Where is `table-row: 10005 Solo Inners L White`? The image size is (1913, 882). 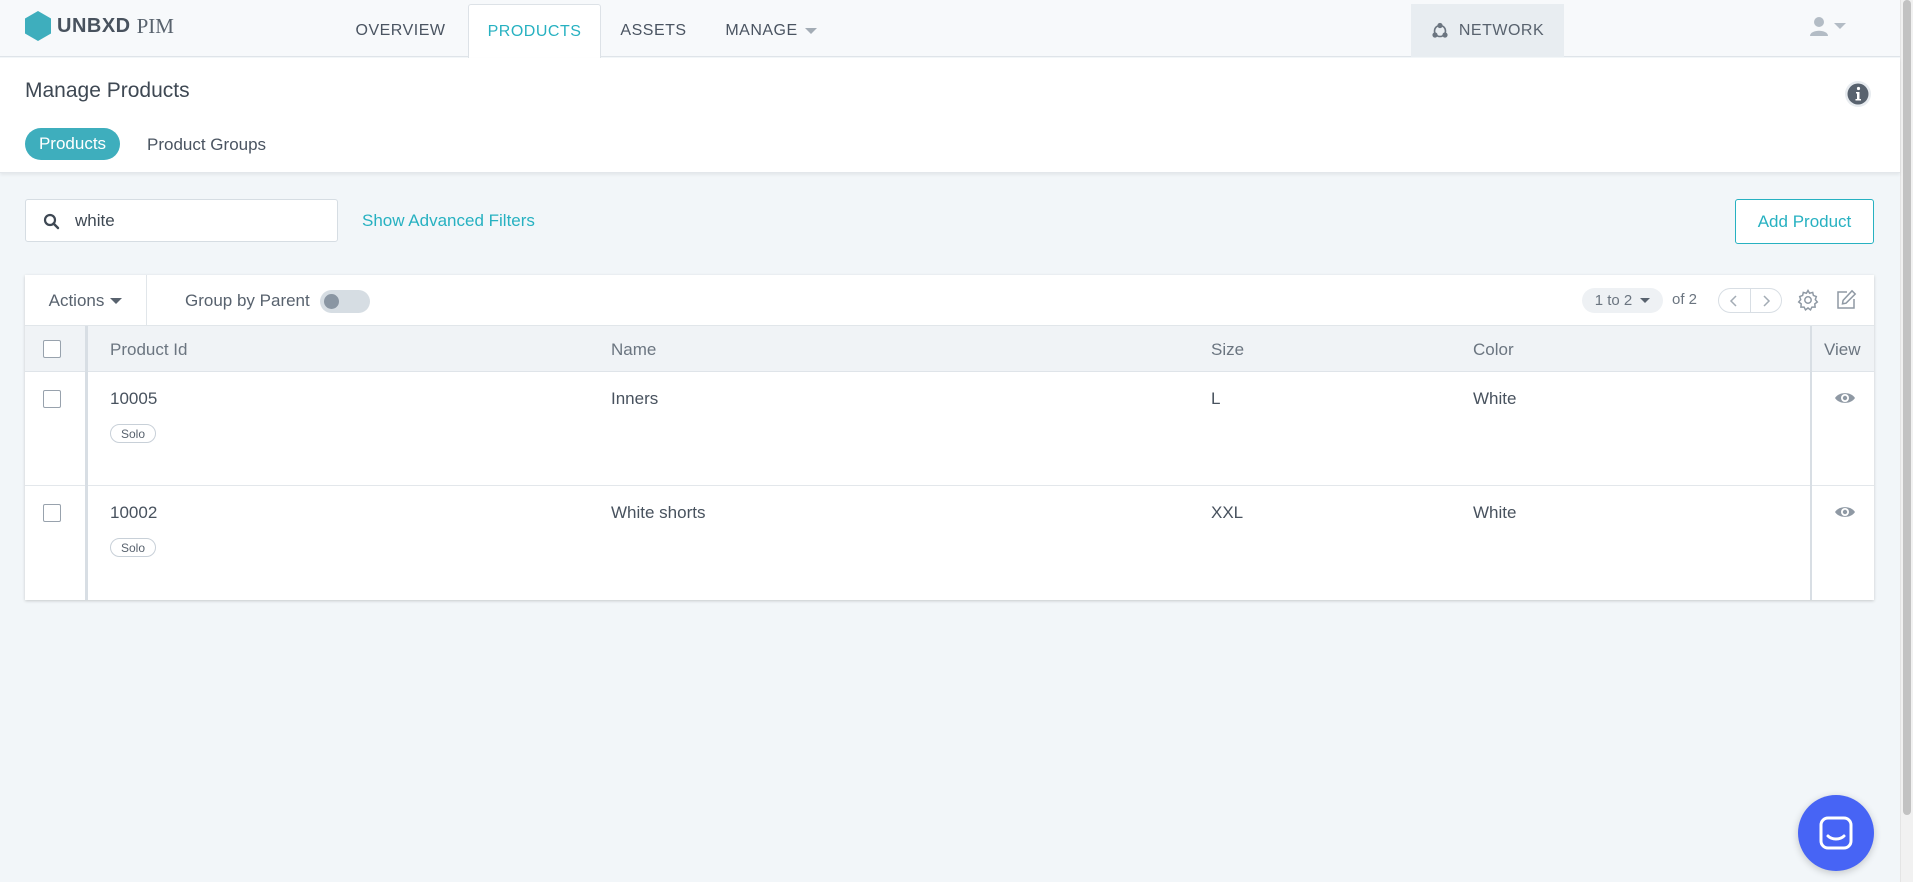 table-row: 10005 Solo Inners L White is located at coordinates (949, 429).